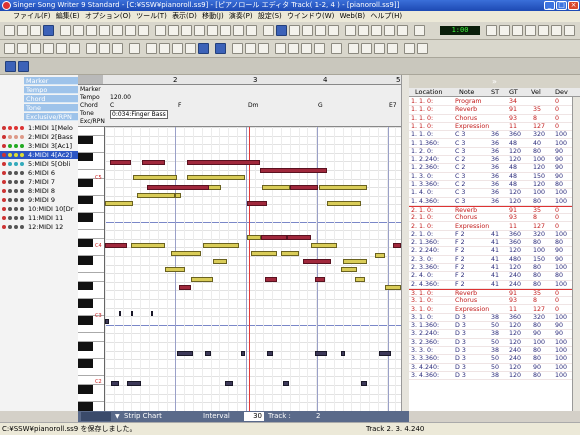 The width and height of the screenshot is (580, 435). I want to click on event-row: 1. 4.360: C 3 36 120 80 100, so click(490, 202).